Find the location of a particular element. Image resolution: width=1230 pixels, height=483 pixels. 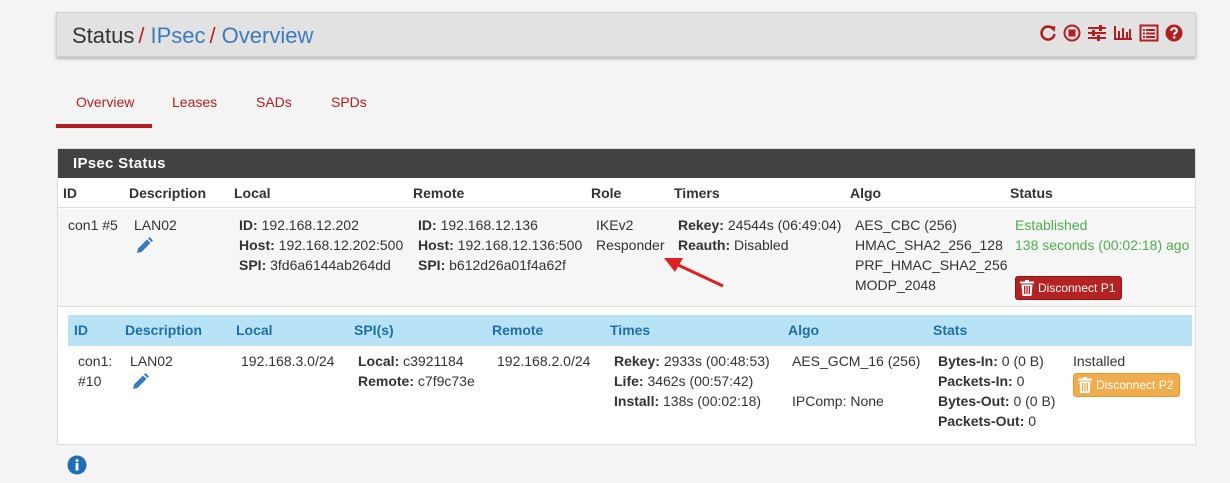

p2-id: con1: #10 is located at coordinates (95, 371).